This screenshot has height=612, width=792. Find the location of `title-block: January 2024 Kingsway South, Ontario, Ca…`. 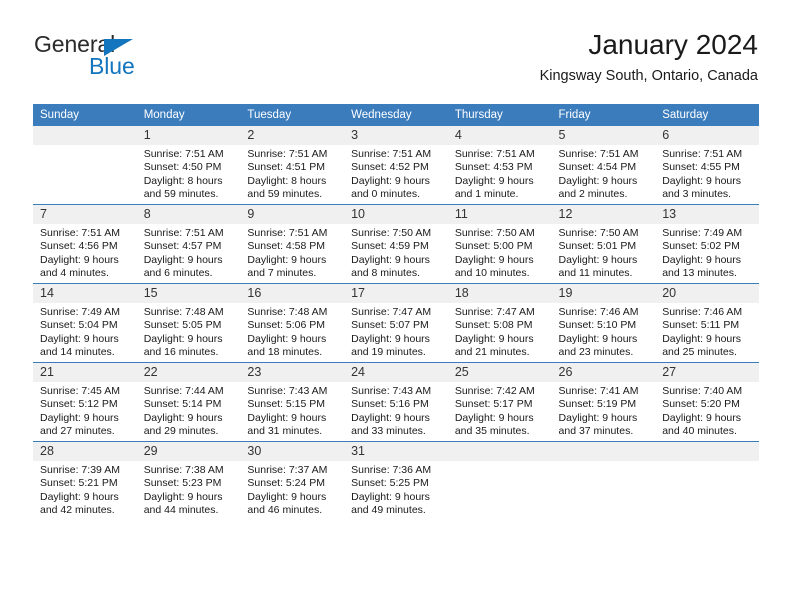

title-block: January 2024 Kingsway South, Ontario, Ca… is located at coordinates (649, 57).